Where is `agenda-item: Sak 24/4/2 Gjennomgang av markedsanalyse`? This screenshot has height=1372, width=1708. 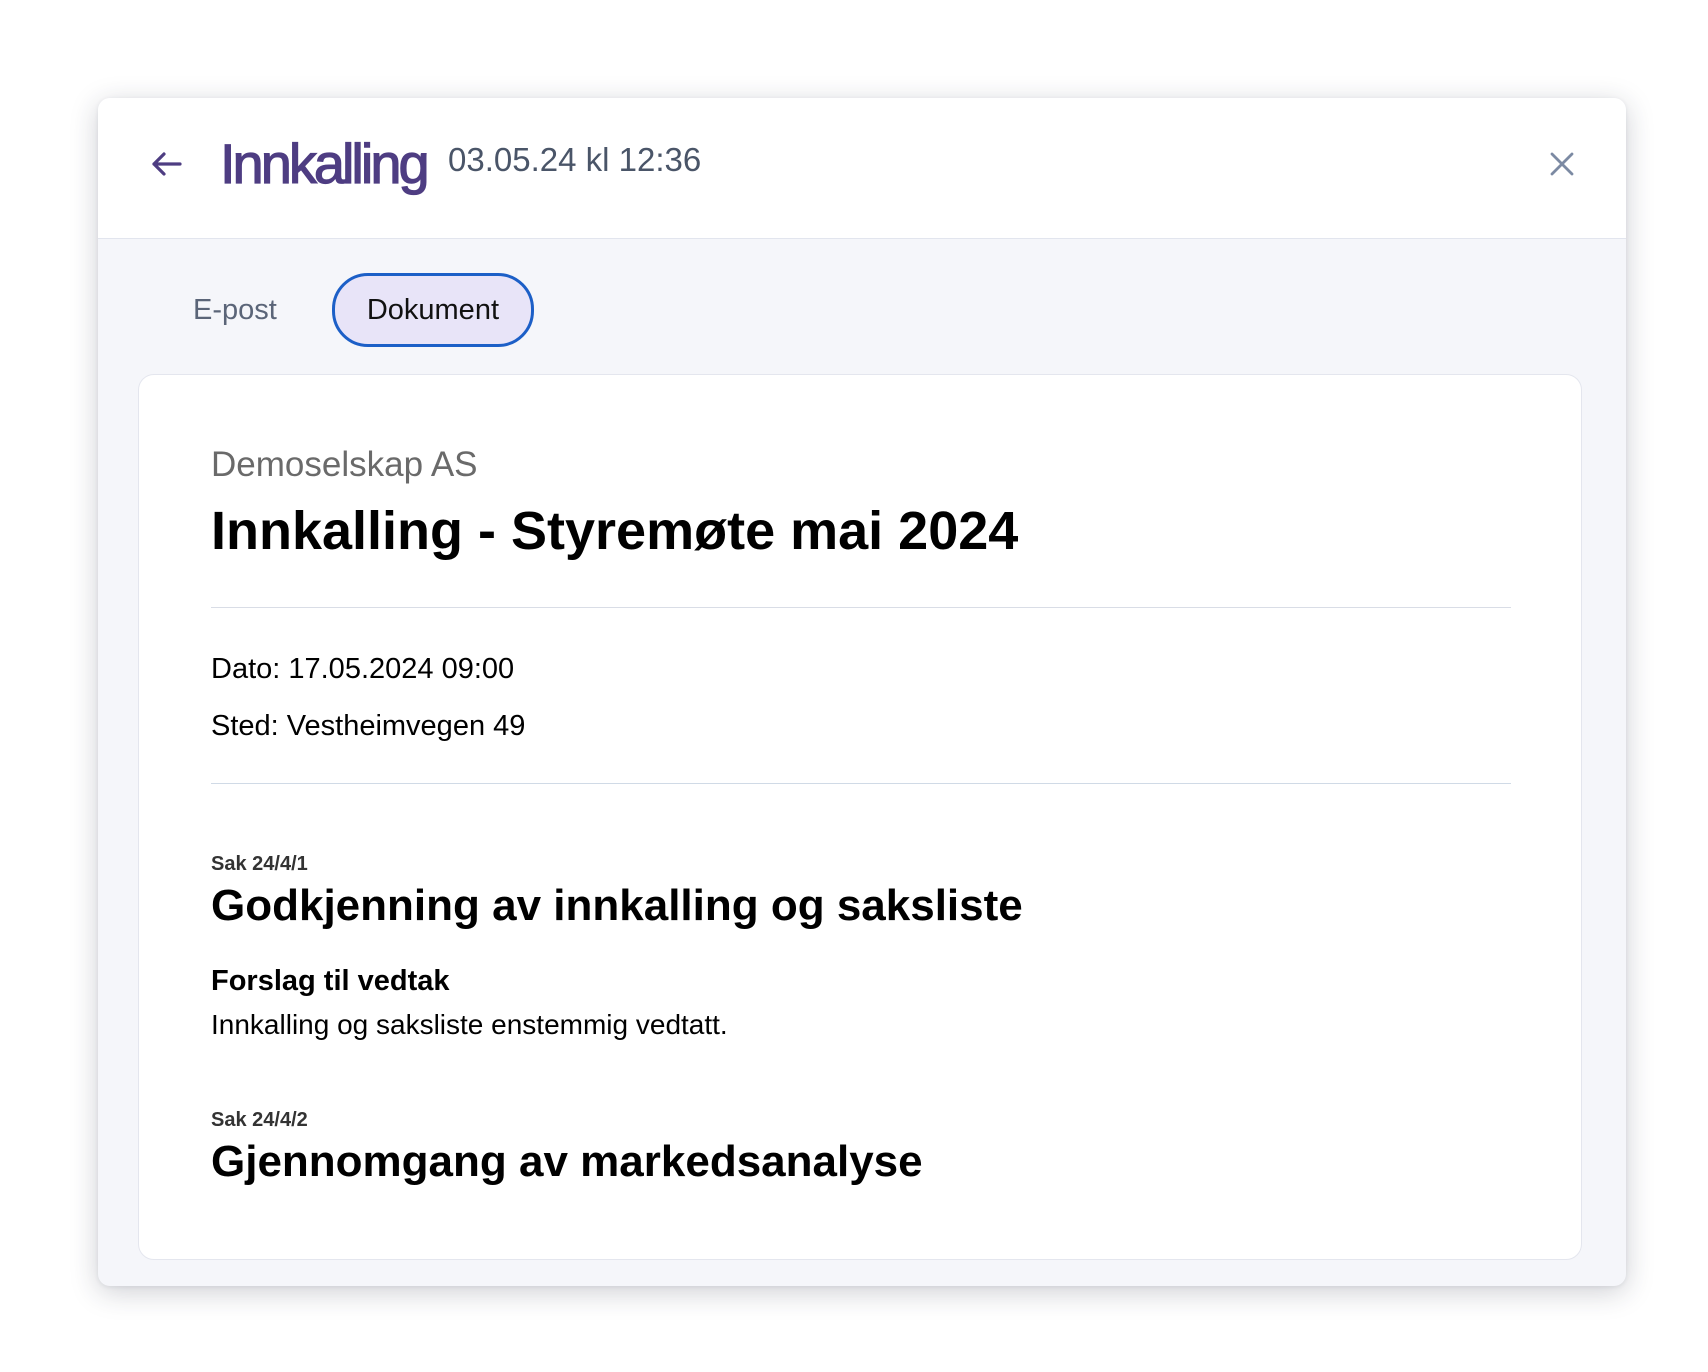
agenda-item: Sak 24/4/2 Gjennomgang av markedsanalyse is located at coordinates (861, 1148).